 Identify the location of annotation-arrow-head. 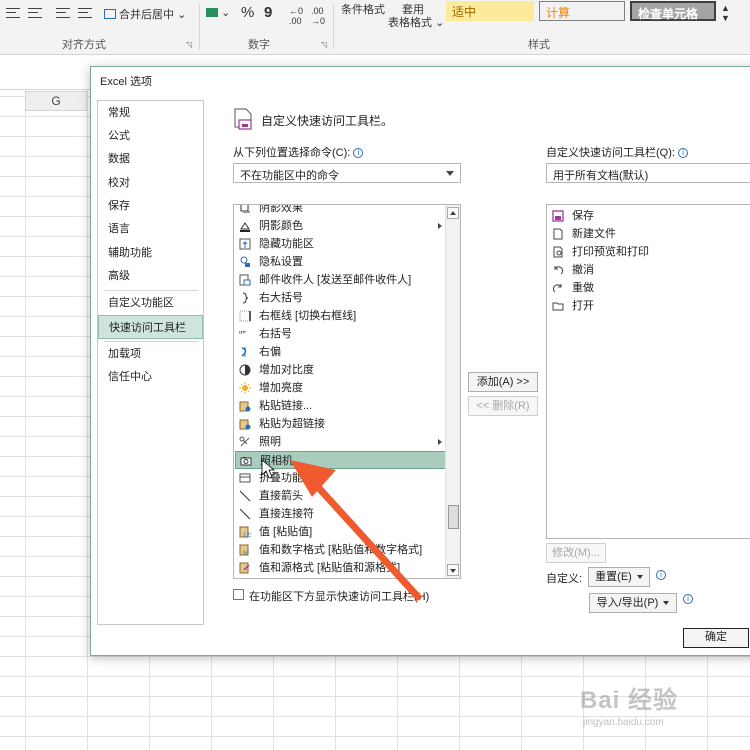
(313, 478).